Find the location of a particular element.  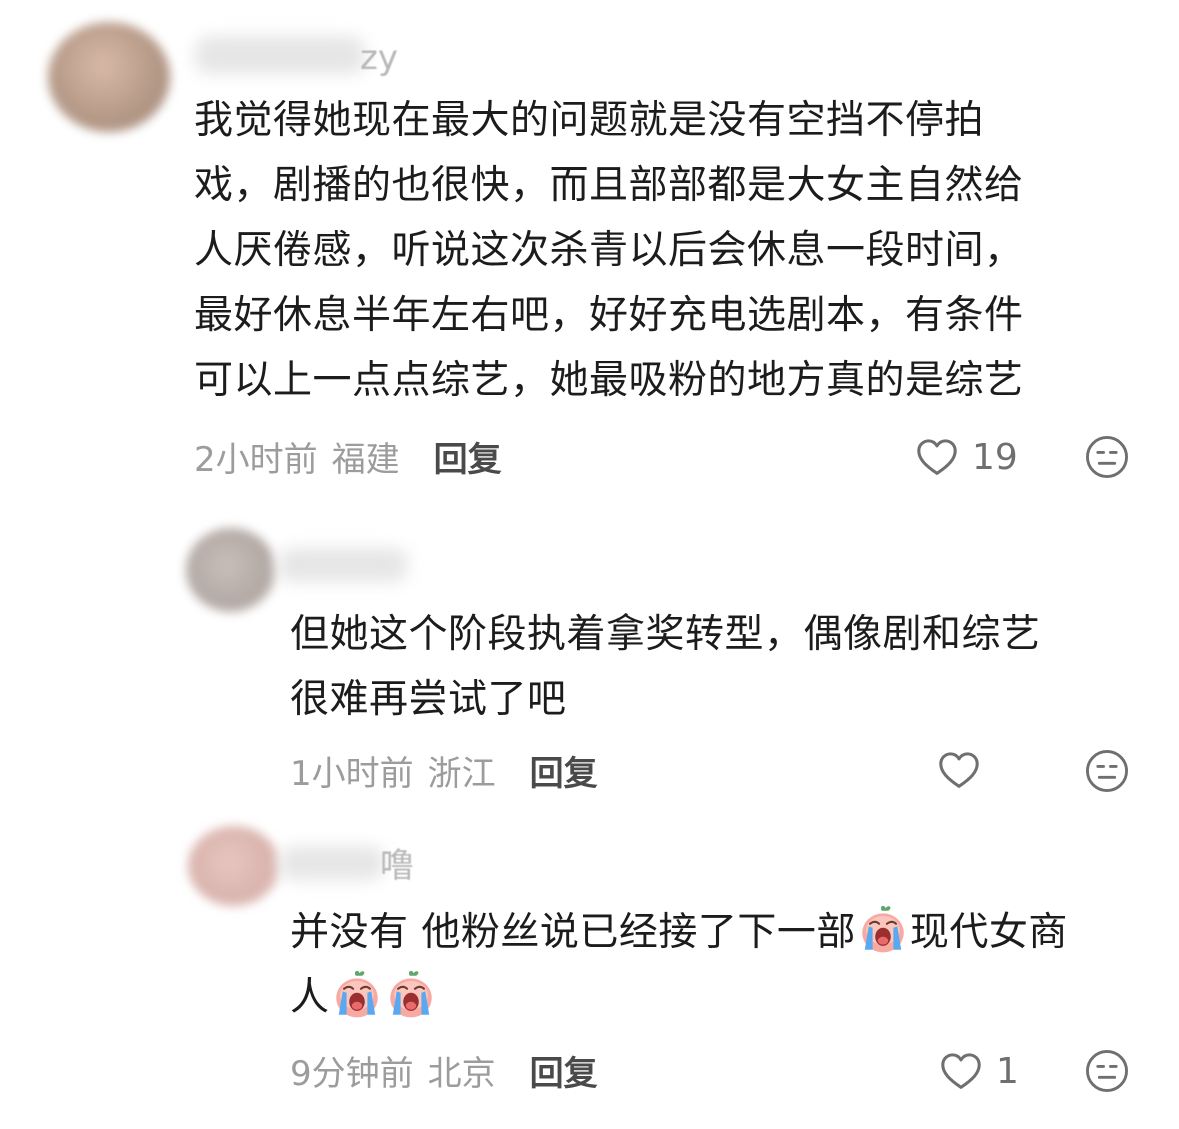

comment-line: 人 is located at coordinates (310, 997).